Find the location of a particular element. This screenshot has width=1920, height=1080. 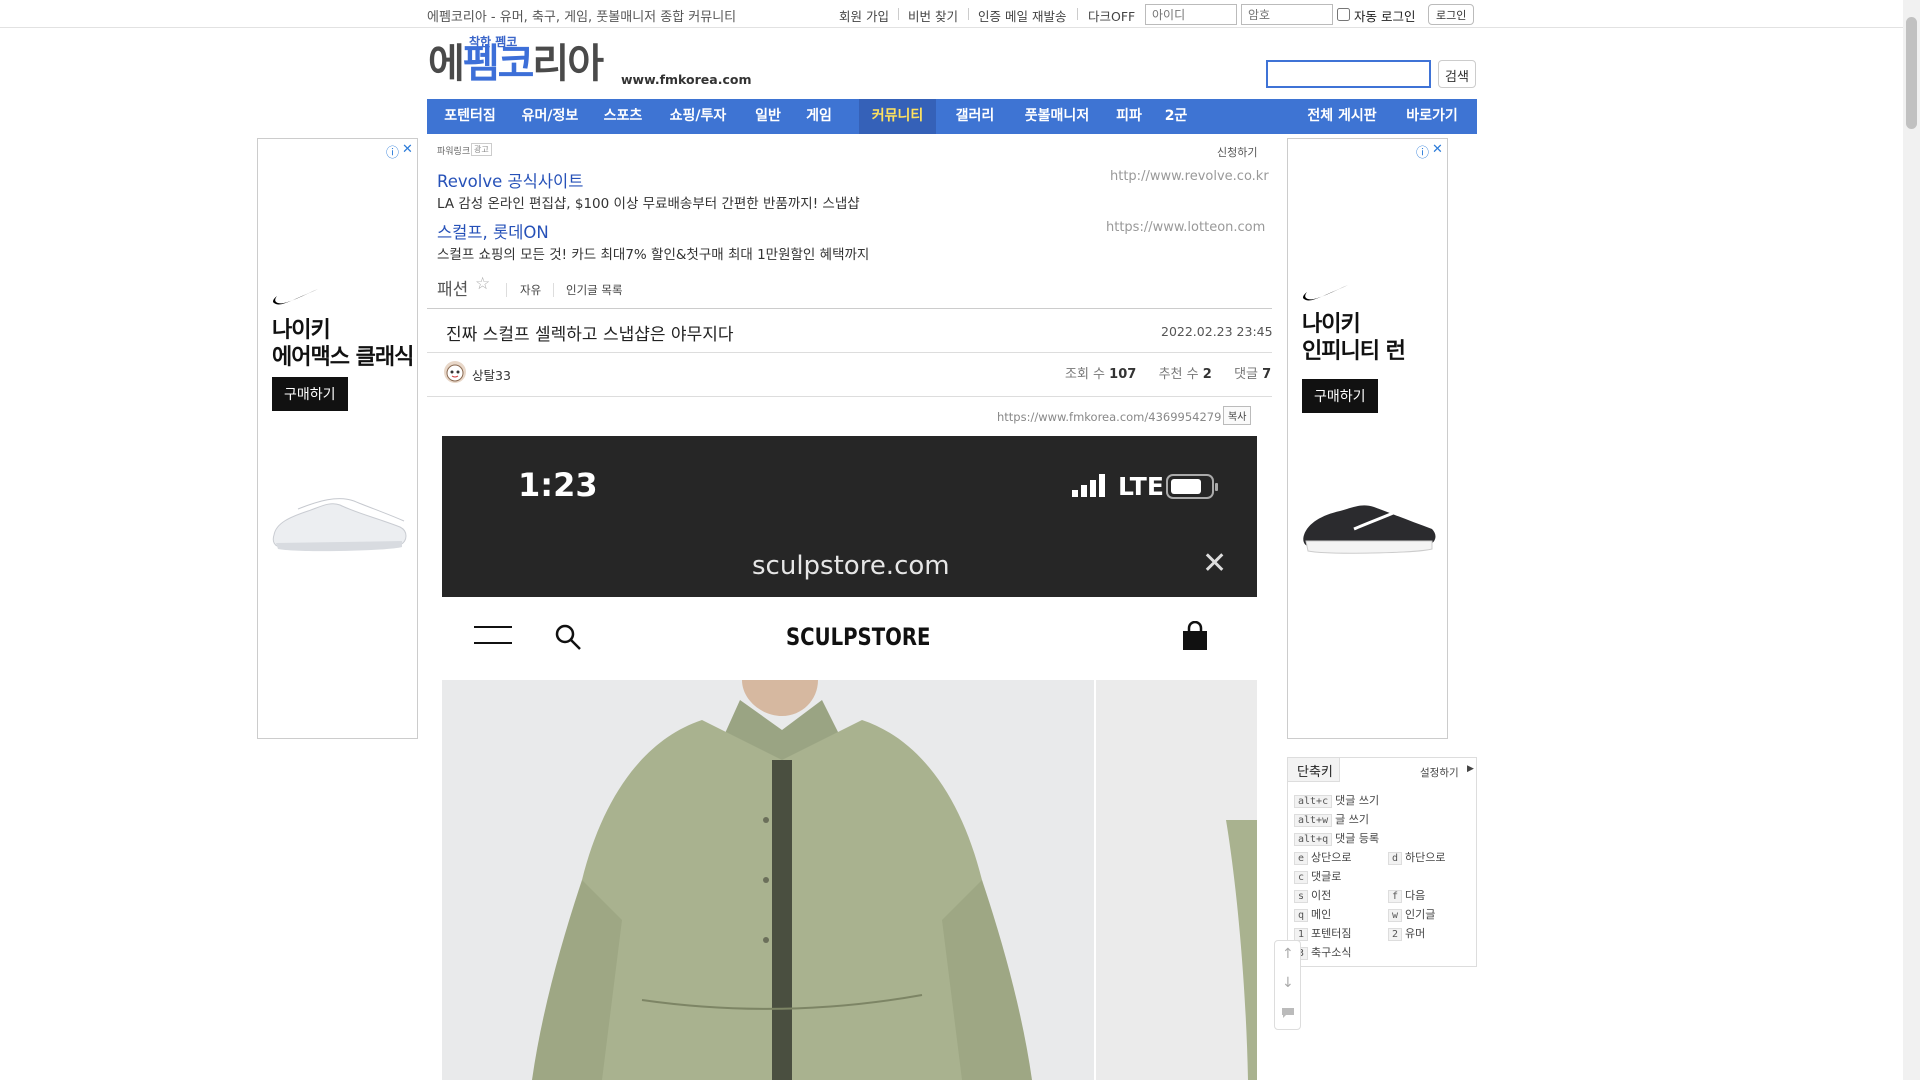

password-input is located at coordinates (1287, 14).